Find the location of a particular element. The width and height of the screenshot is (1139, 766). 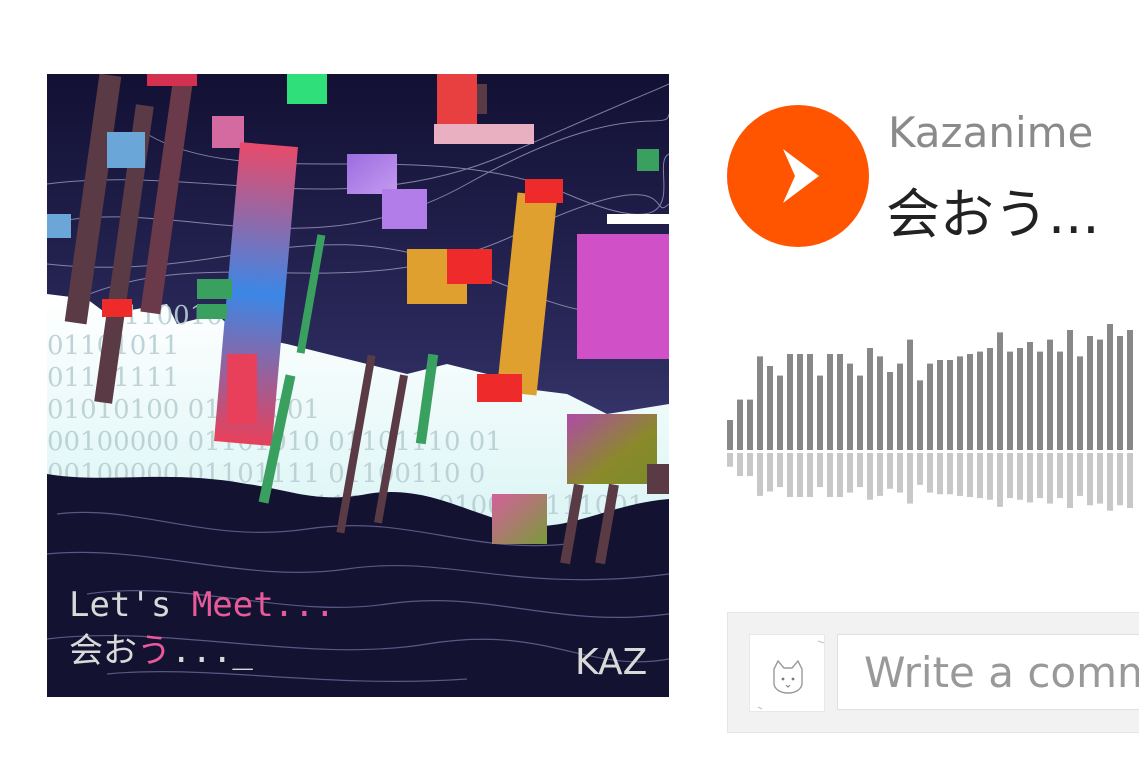

comment-input is located at coordinates (988, 672).